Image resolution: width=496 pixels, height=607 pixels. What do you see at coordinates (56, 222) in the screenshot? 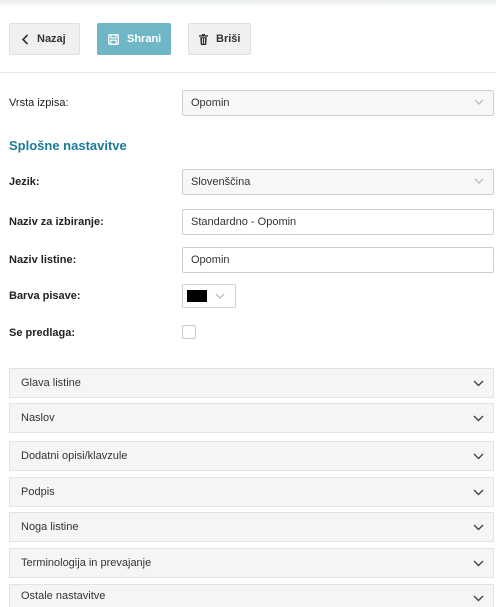
I see `selection-name-label: Naziv za izbiranje:` at bounding box center [56, 222].